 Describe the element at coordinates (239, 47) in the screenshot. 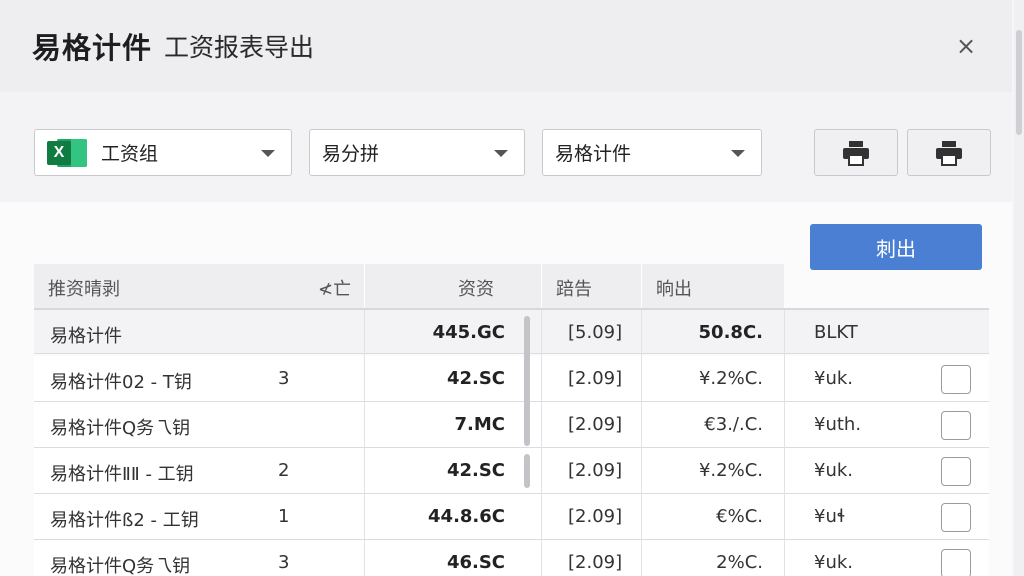

I see `dialog-subtitle: 工资报表导出` at that location.